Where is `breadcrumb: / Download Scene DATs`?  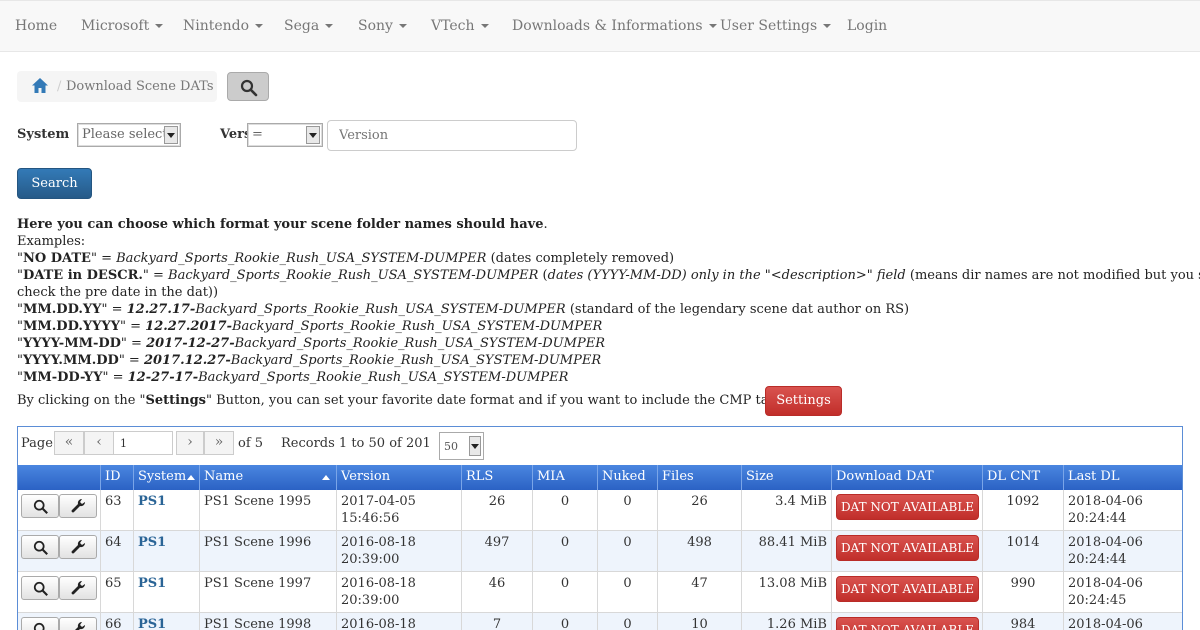
breadcrumb: / Download Scene DATs is located at coordinates (117, 86).